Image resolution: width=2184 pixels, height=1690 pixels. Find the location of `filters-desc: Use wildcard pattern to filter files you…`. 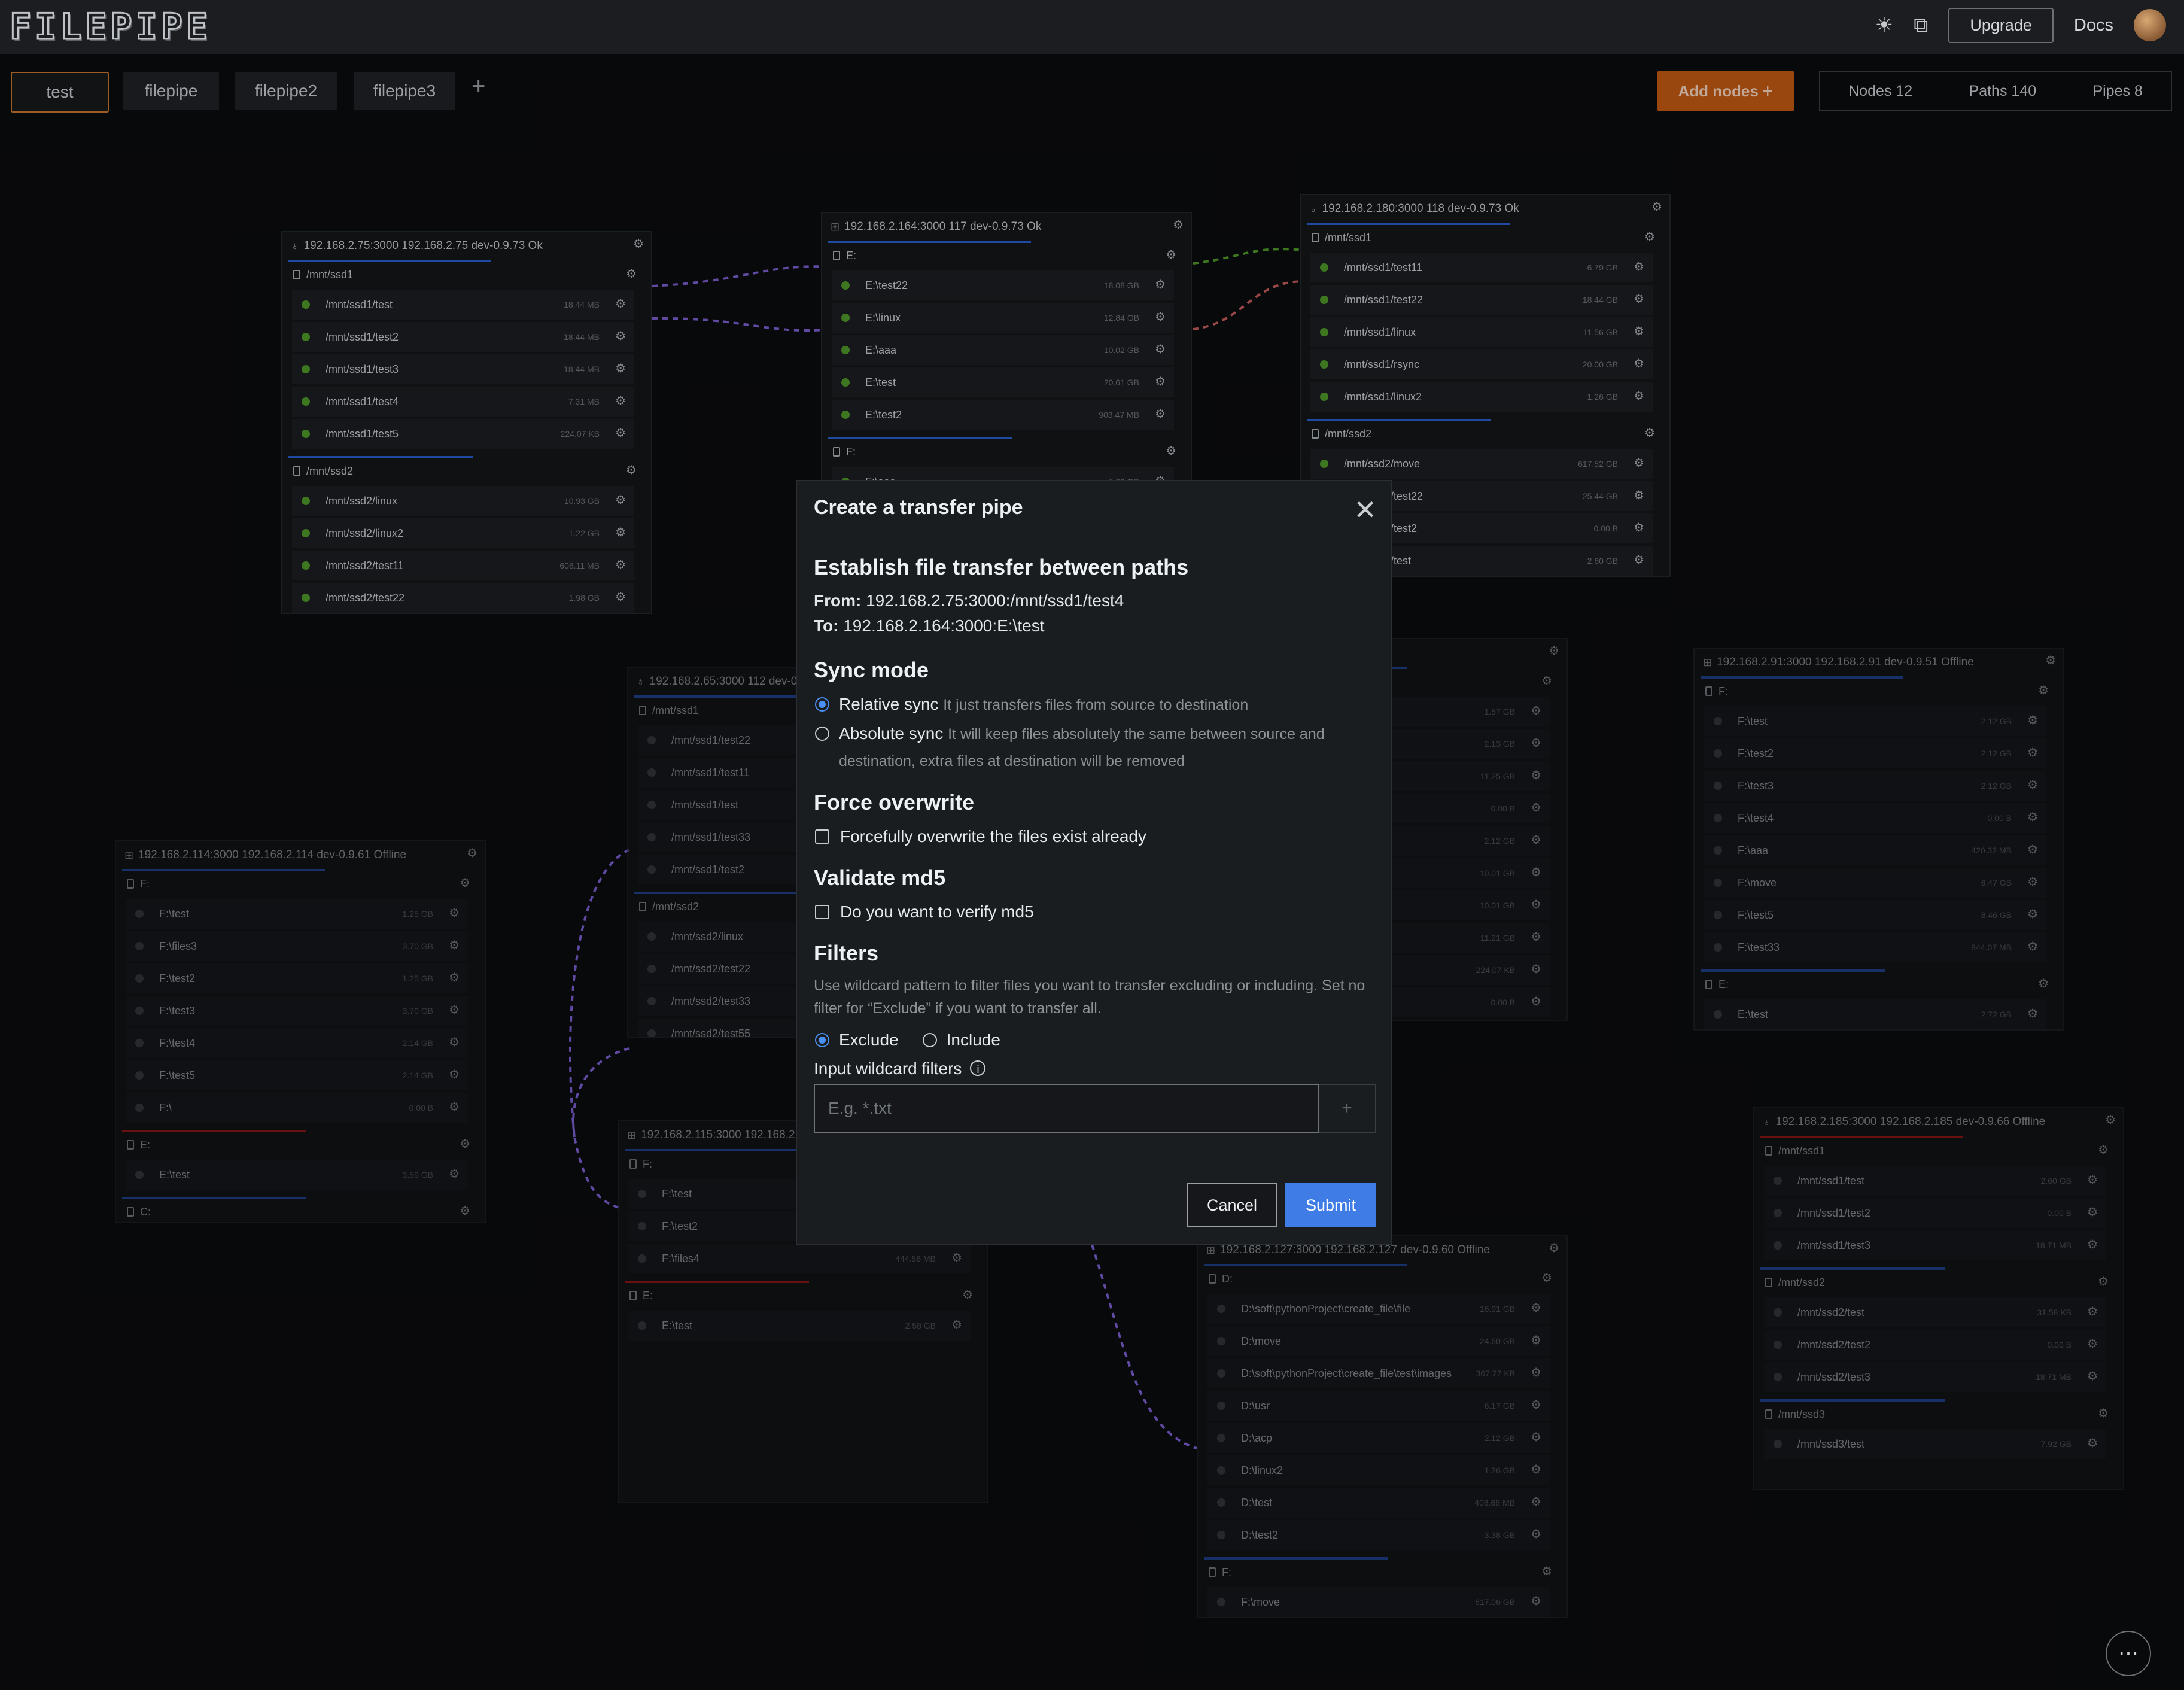

filters-desc: Use wildcard pattern to filter files you… is located at coordinates (1089, 997).